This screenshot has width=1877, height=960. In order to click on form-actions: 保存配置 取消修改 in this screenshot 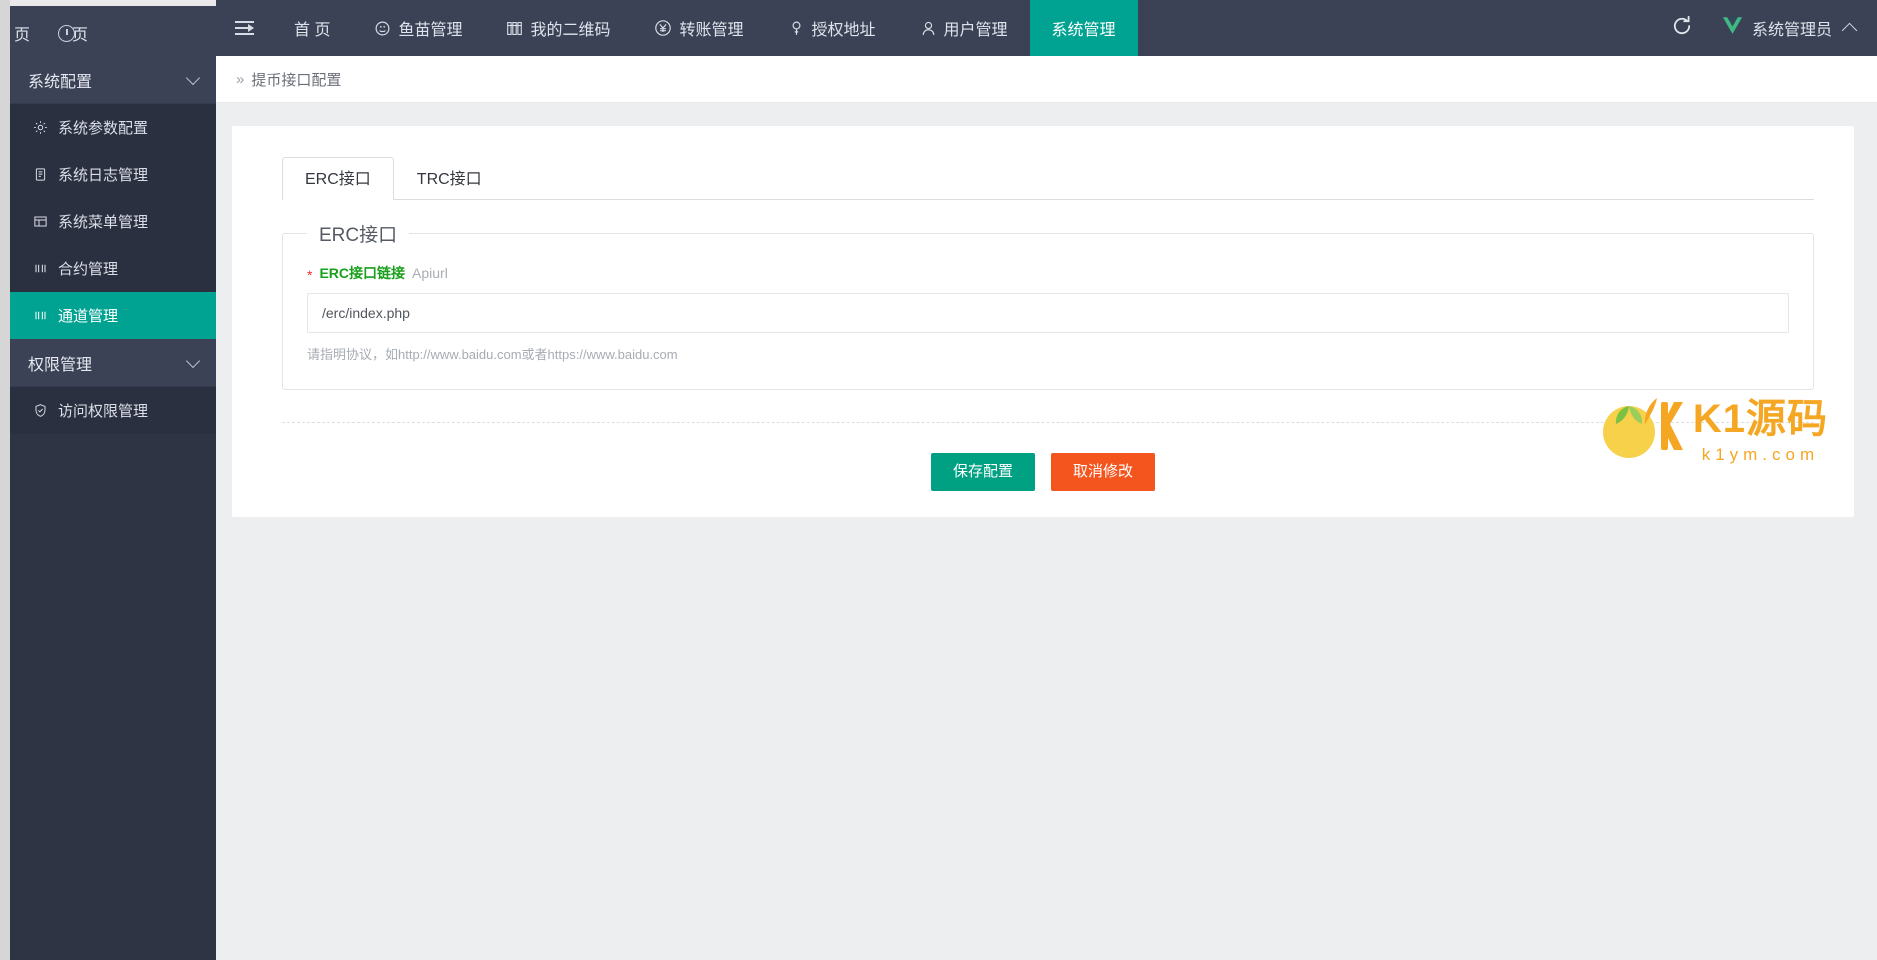, I will do `click(1043, 472)`.